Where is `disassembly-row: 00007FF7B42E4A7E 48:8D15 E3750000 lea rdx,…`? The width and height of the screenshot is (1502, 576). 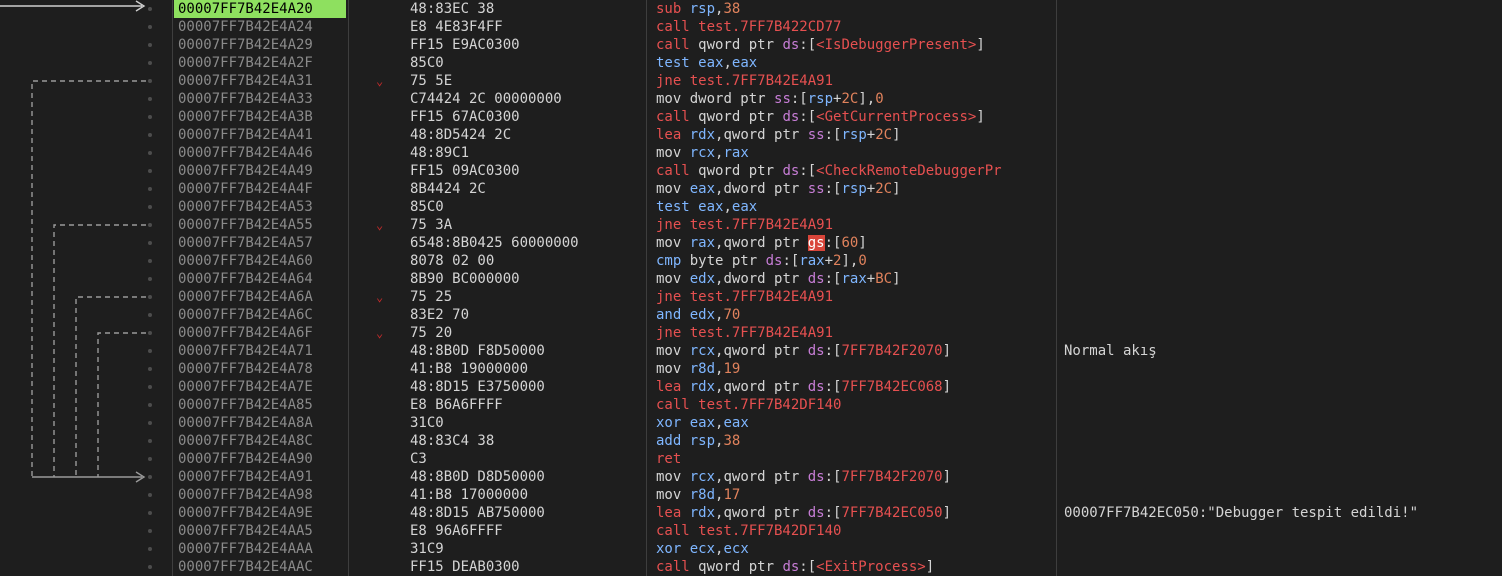 disassembly-row: 00007FF7B42E4A7E 48:8D15 E3750000 lea rdx,… is located at coordinates (751, 387).